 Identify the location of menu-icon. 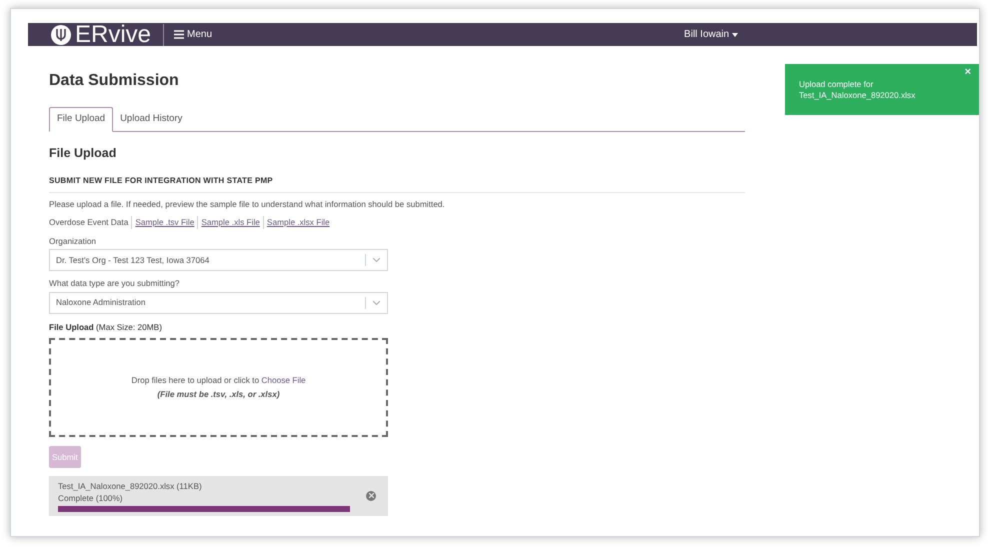
(179, 34).